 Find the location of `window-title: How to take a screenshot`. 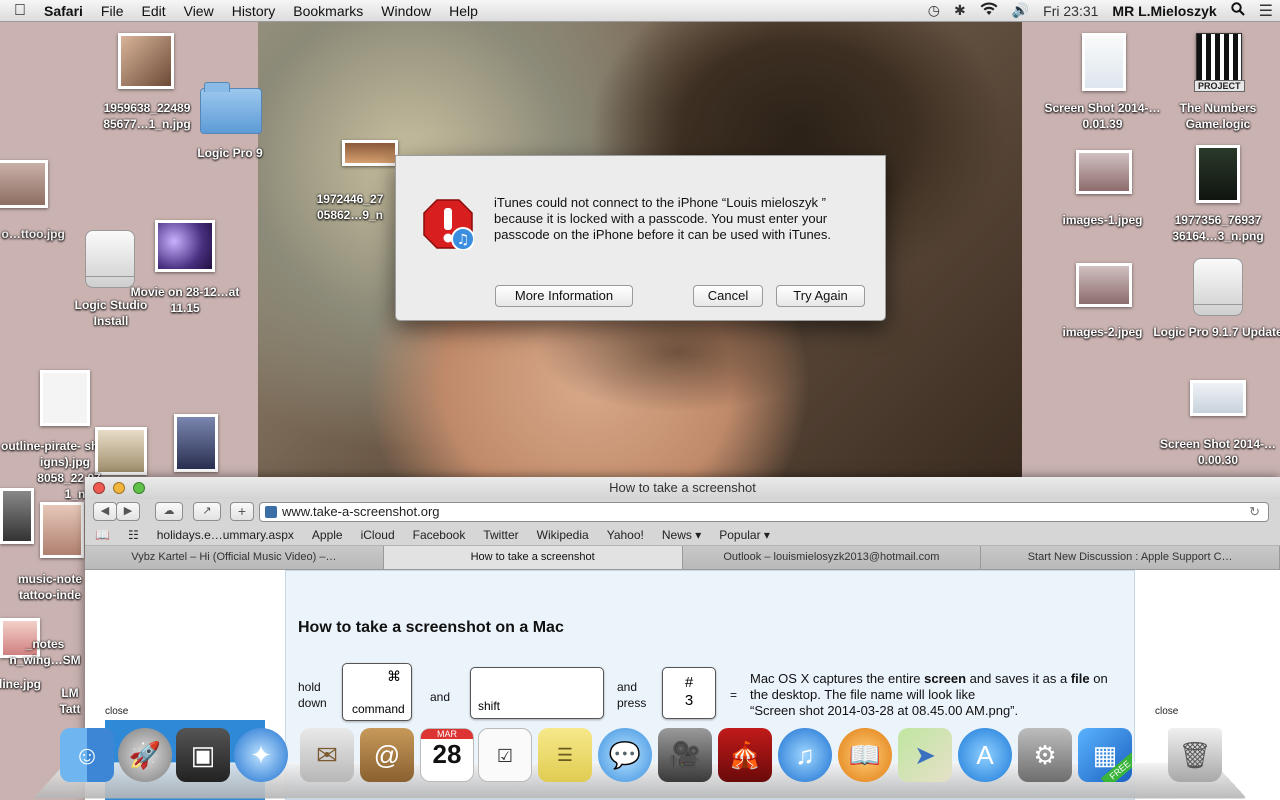

window-title: How to take a screenshot is located at coordinates (682, 487).